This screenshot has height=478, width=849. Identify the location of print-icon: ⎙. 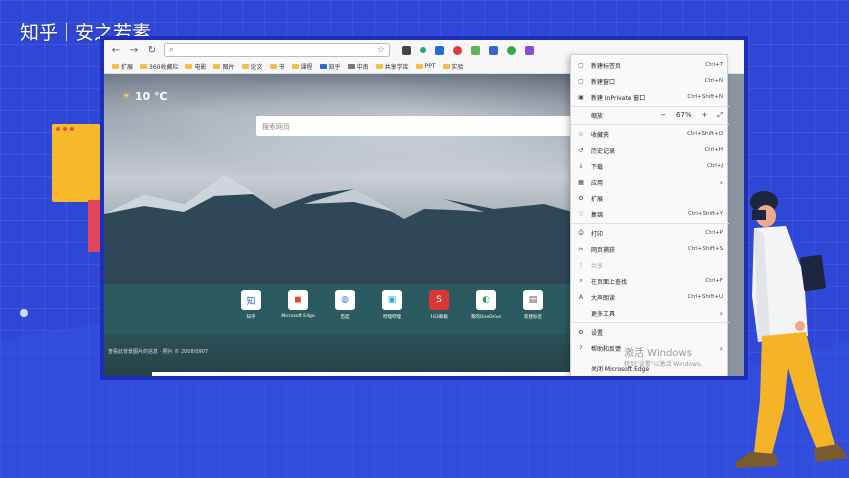
(581, 232).